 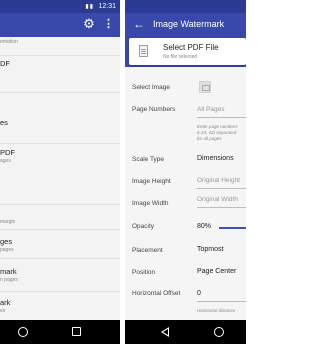 I want to click on more-vert-icon: ⋮, so click(x=108, y=24).